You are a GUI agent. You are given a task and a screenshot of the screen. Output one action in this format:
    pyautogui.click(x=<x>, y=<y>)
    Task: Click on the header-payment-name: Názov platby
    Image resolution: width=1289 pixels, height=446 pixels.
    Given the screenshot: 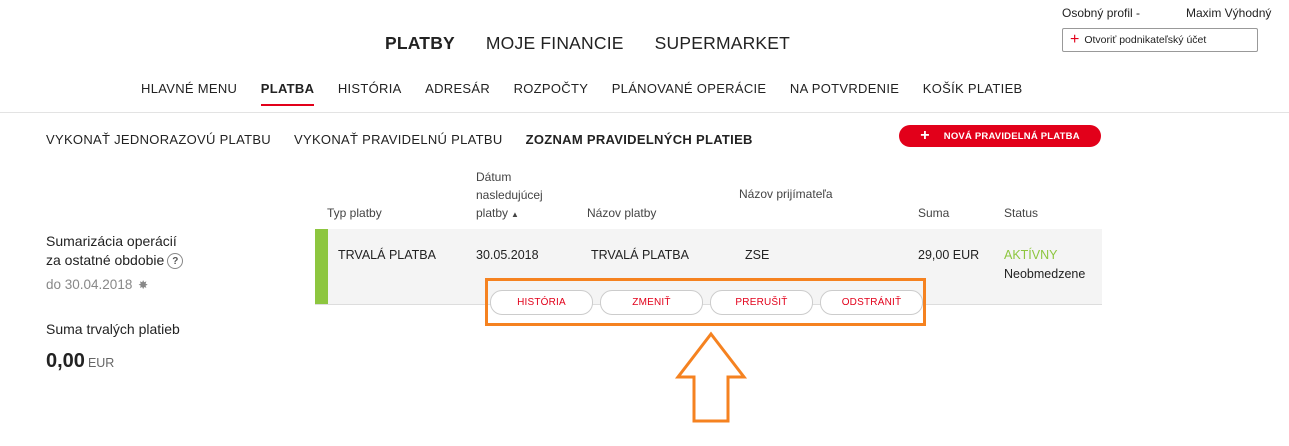 What is the action you would take?
    pyautogui.click(x=622, y=213)
    